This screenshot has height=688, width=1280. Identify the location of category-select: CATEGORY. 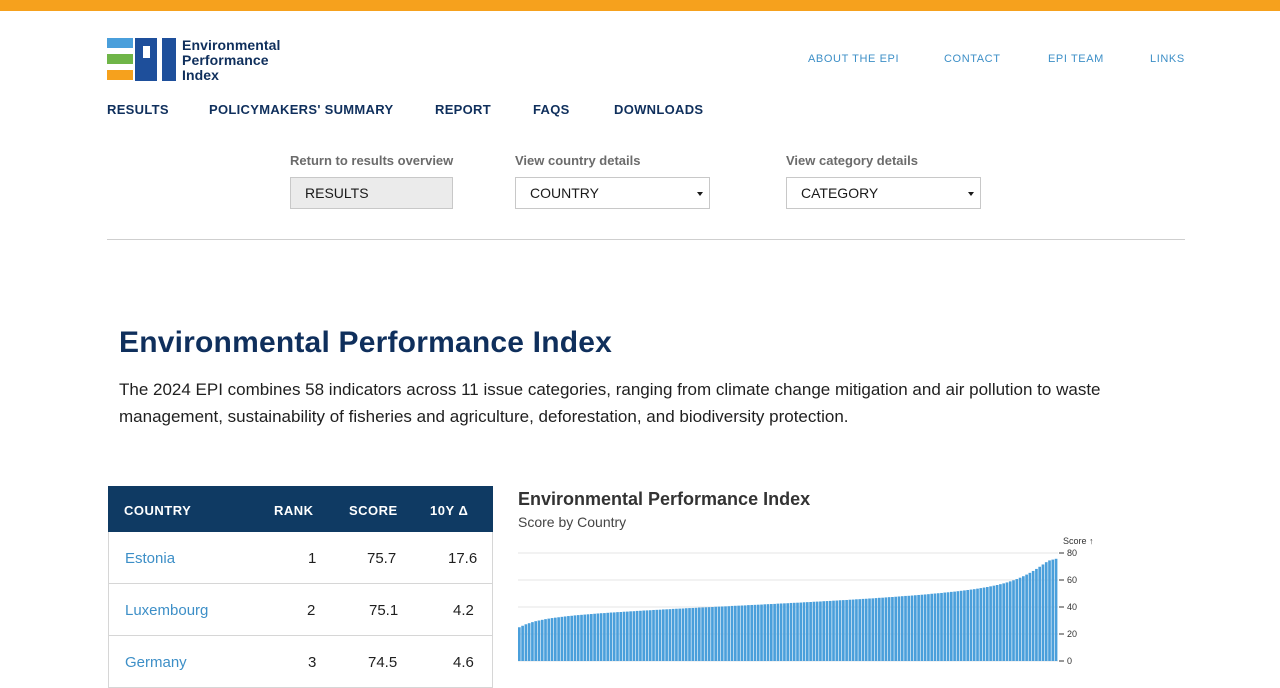
(883, 193).